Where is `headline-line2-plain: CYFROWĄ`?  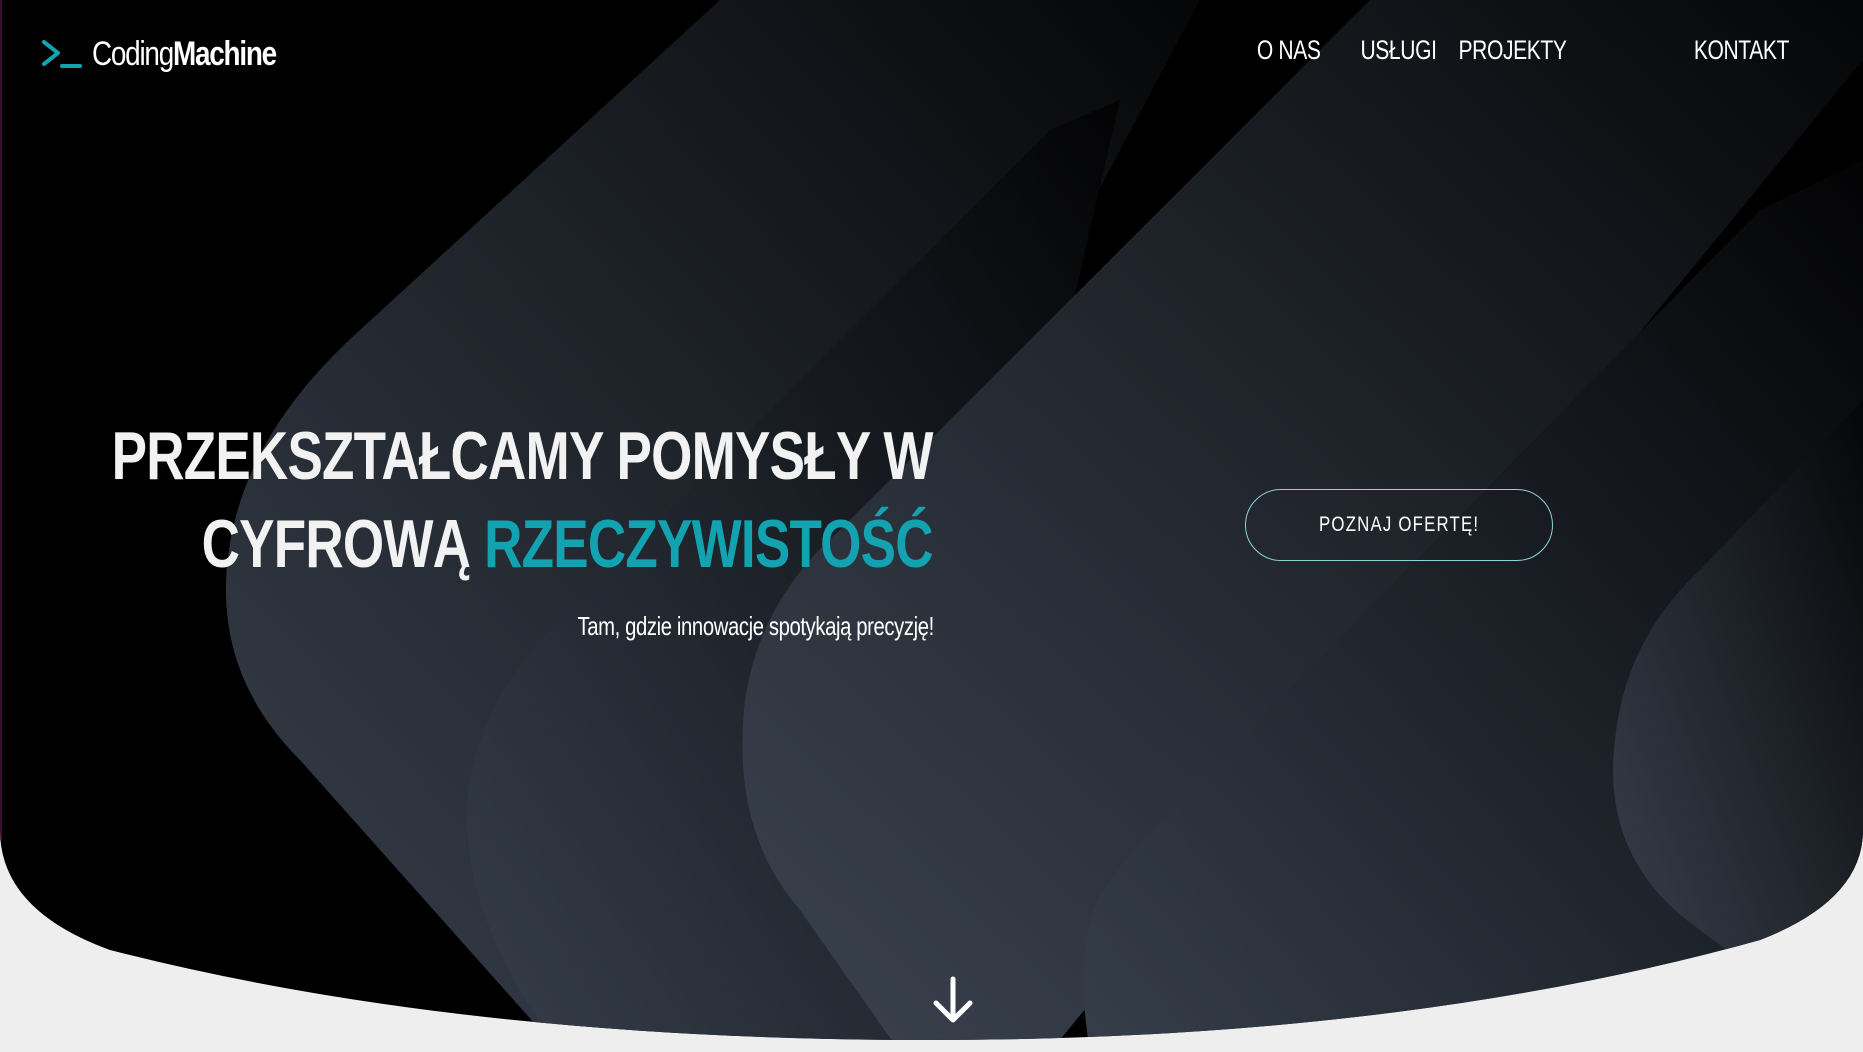 headline-line2-plain: CYFROWĄ is located at coordinates (336, 544).